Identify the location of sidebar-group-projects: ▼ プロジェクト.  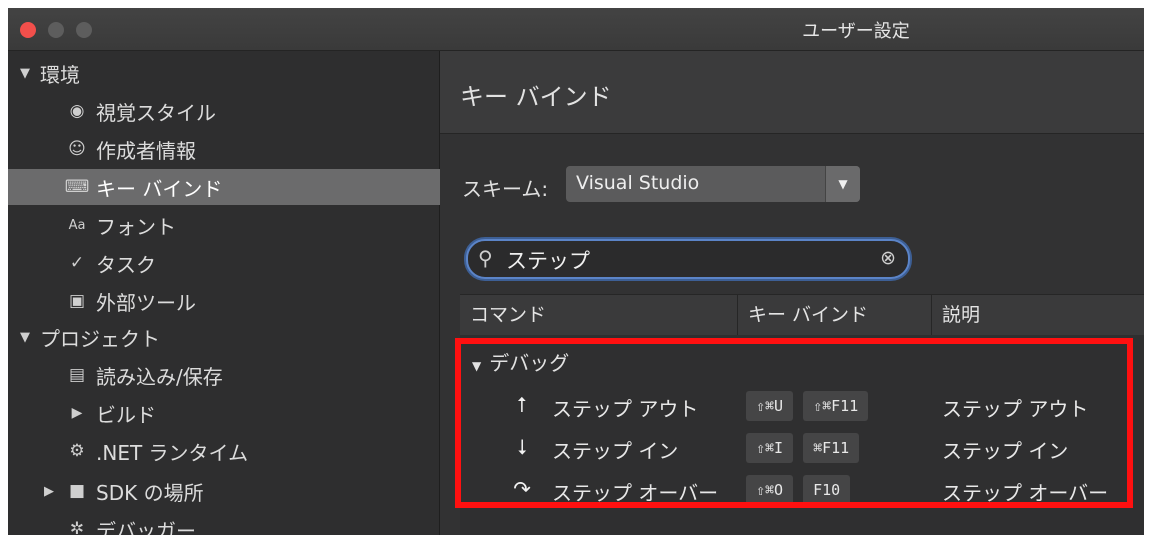
(229, 337).